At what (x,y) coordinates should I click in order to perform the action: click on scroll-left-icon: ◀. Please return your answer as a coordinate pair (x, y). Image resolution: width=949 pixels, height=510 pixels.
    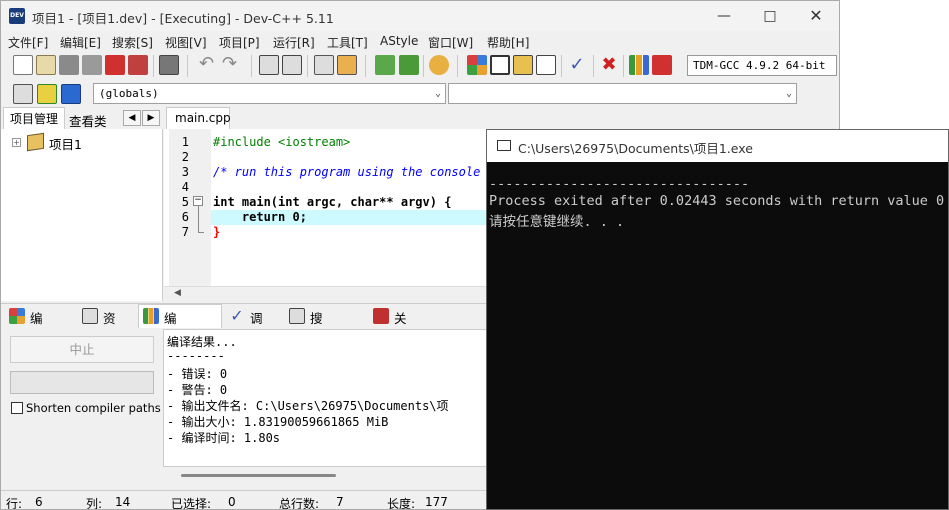
    Looking at the image, I should click on (177, 293).